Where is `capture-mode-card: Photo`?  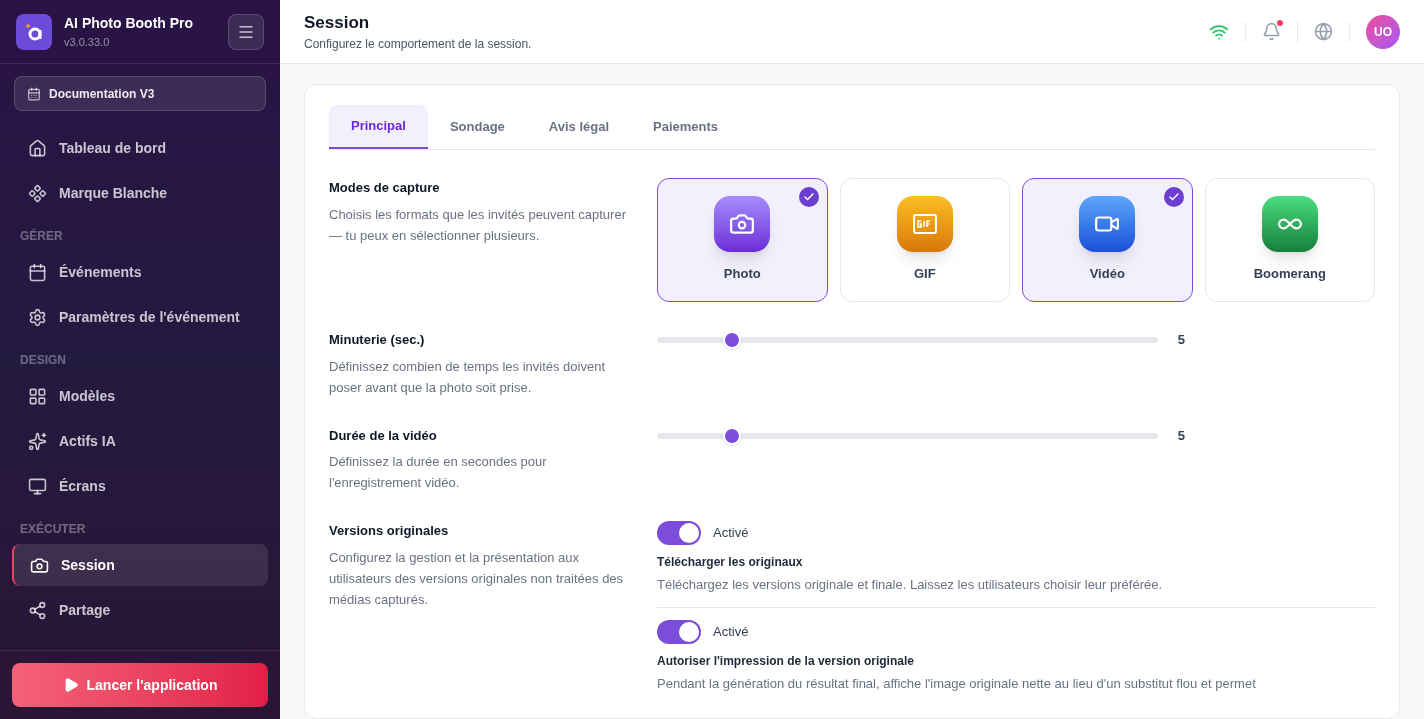 capture-mode-card: Photo is located at coordinates (742, 240).